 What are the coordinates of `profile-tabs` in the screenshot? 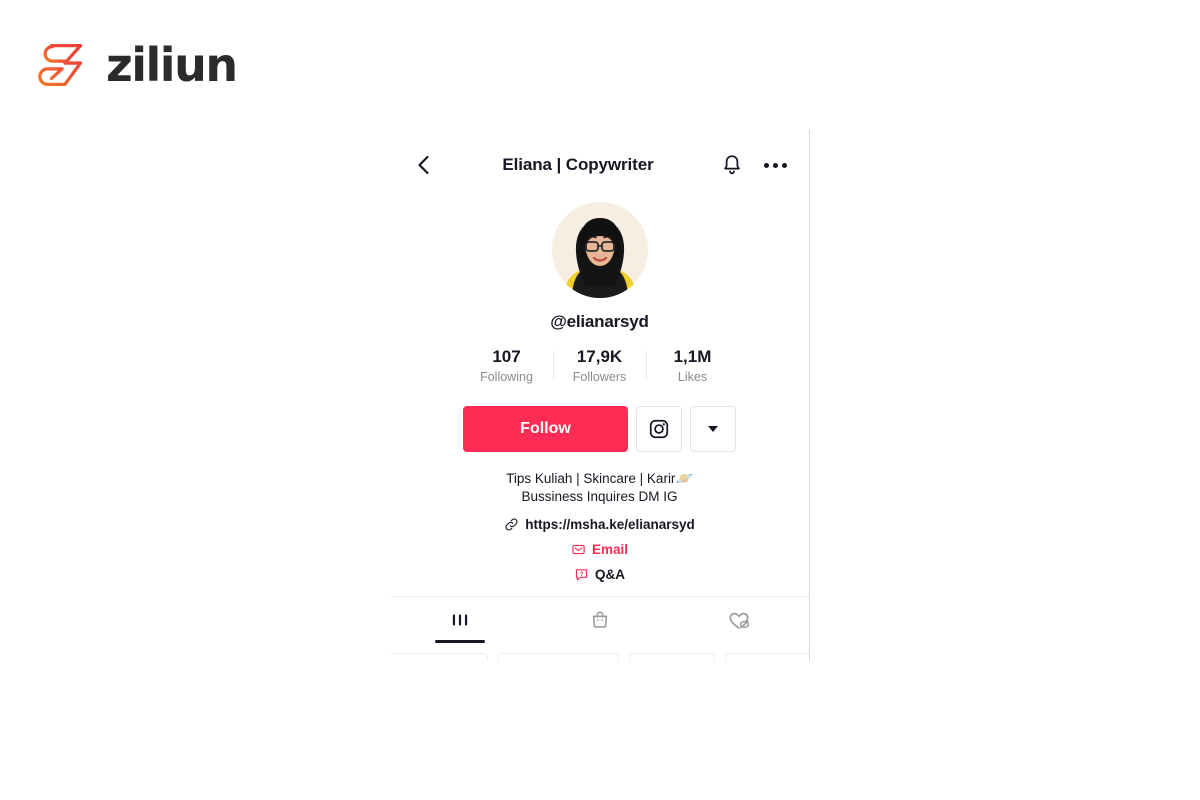 It's located at (599, 619).